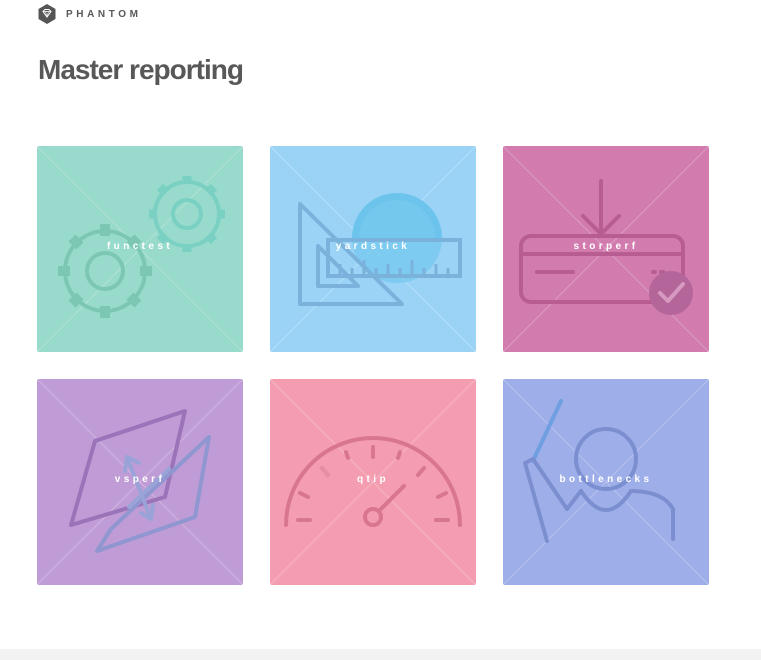  What do you see at coordinates (141, 69) in the screenshot?
I see `page-title: Master reporting` at bounding box center [141, 69].